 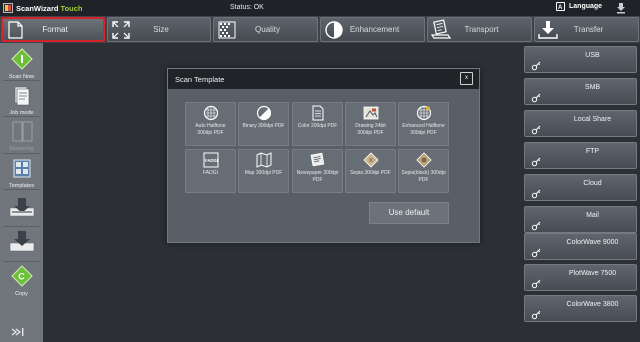 I want to click on template-label: Sepia(black) 300dpi, so click(x=423, y=173).